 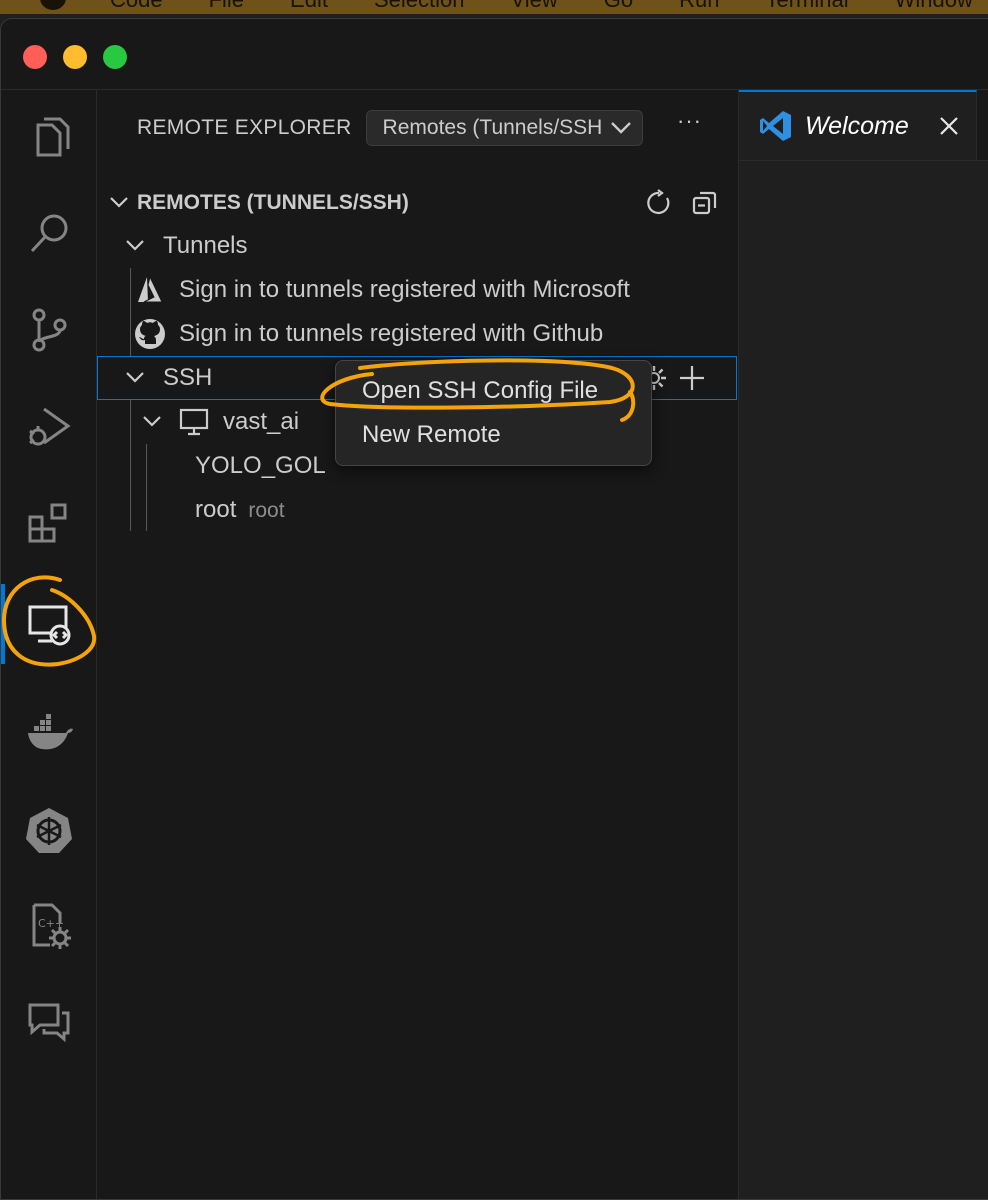 What do you see at coordinates (216, 509) in the screenshot?
I see `user-label: root` at bounding box center [216, 509].